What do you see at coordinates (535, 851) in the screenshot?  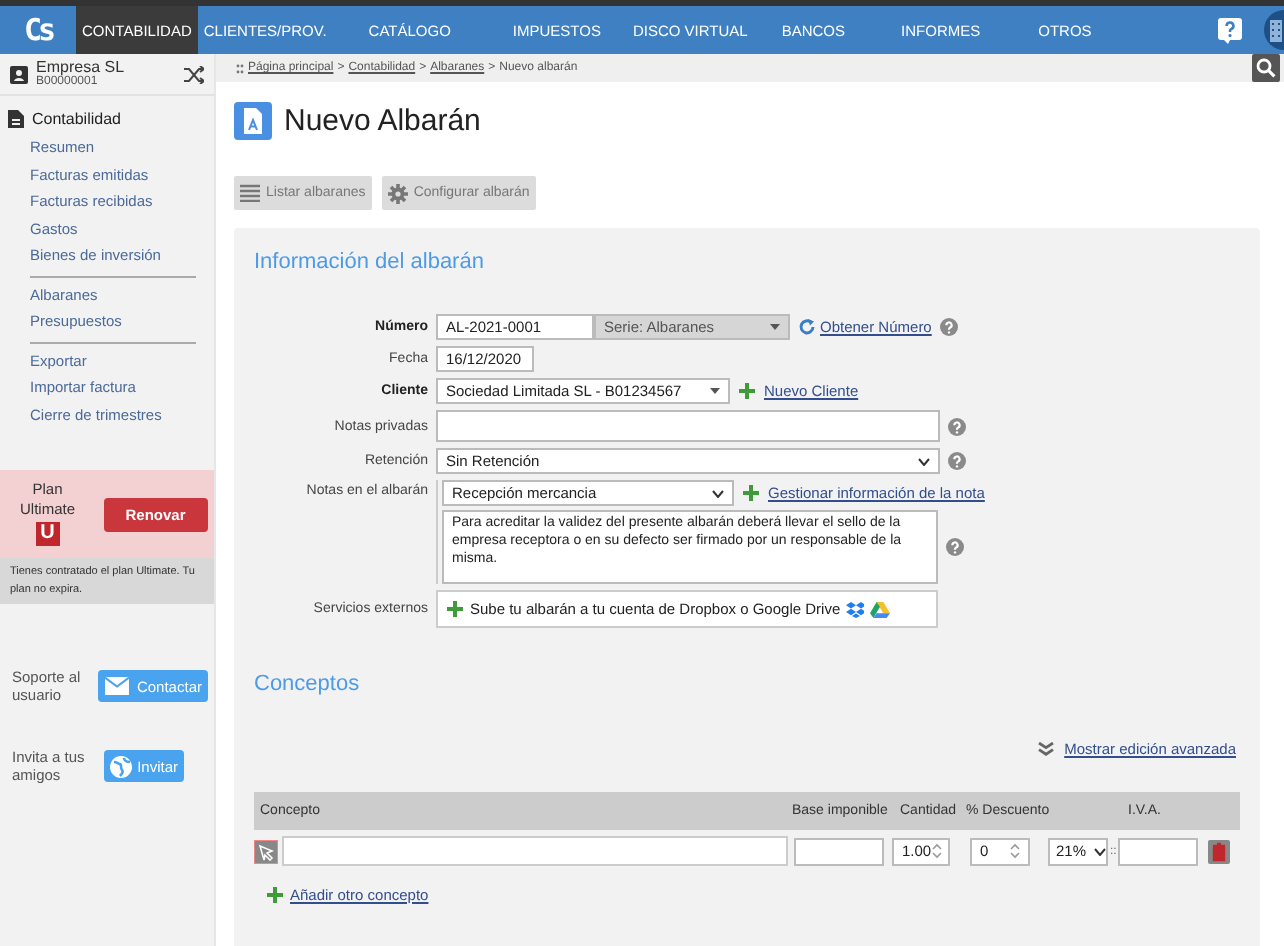 I see `concept-field` at bounding box center [535, 851].